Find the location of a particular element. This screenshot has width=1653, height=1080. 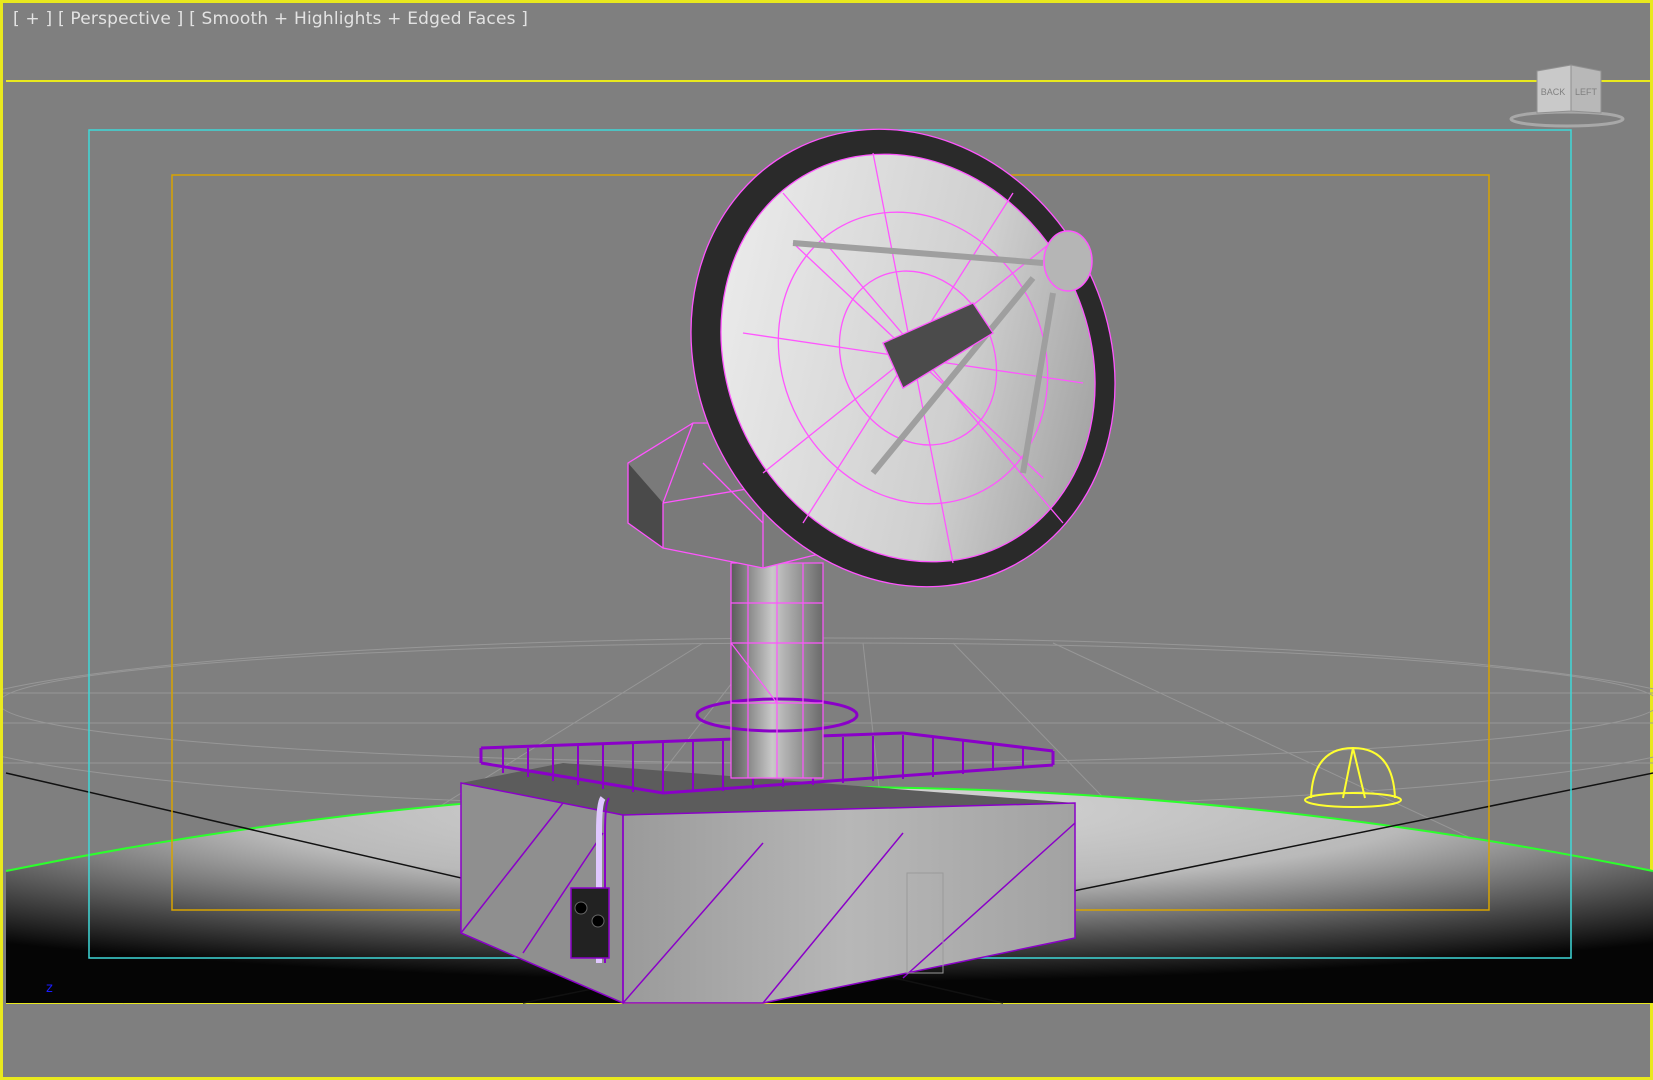

antenna-column is located at coordinates (777, 670).